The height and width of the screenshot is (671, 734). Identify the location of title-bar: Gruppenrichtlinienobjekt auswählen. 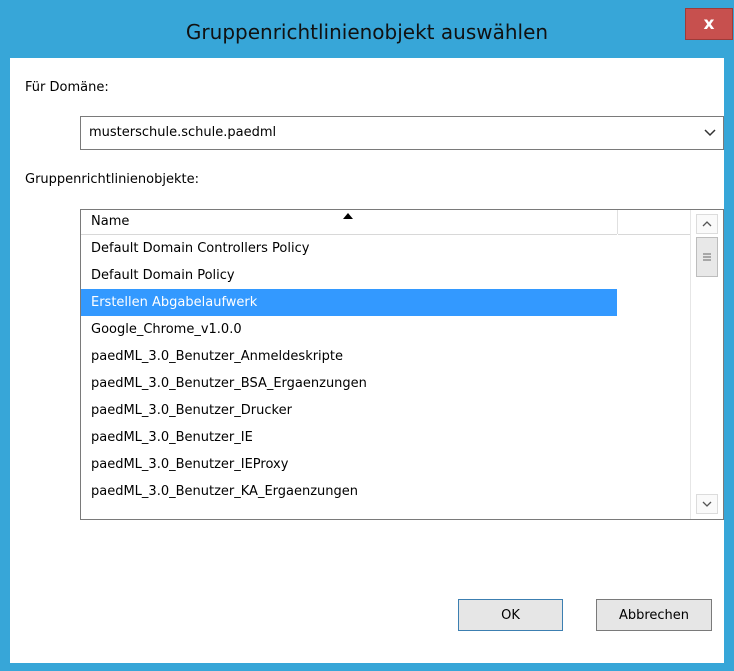
(367, 32).